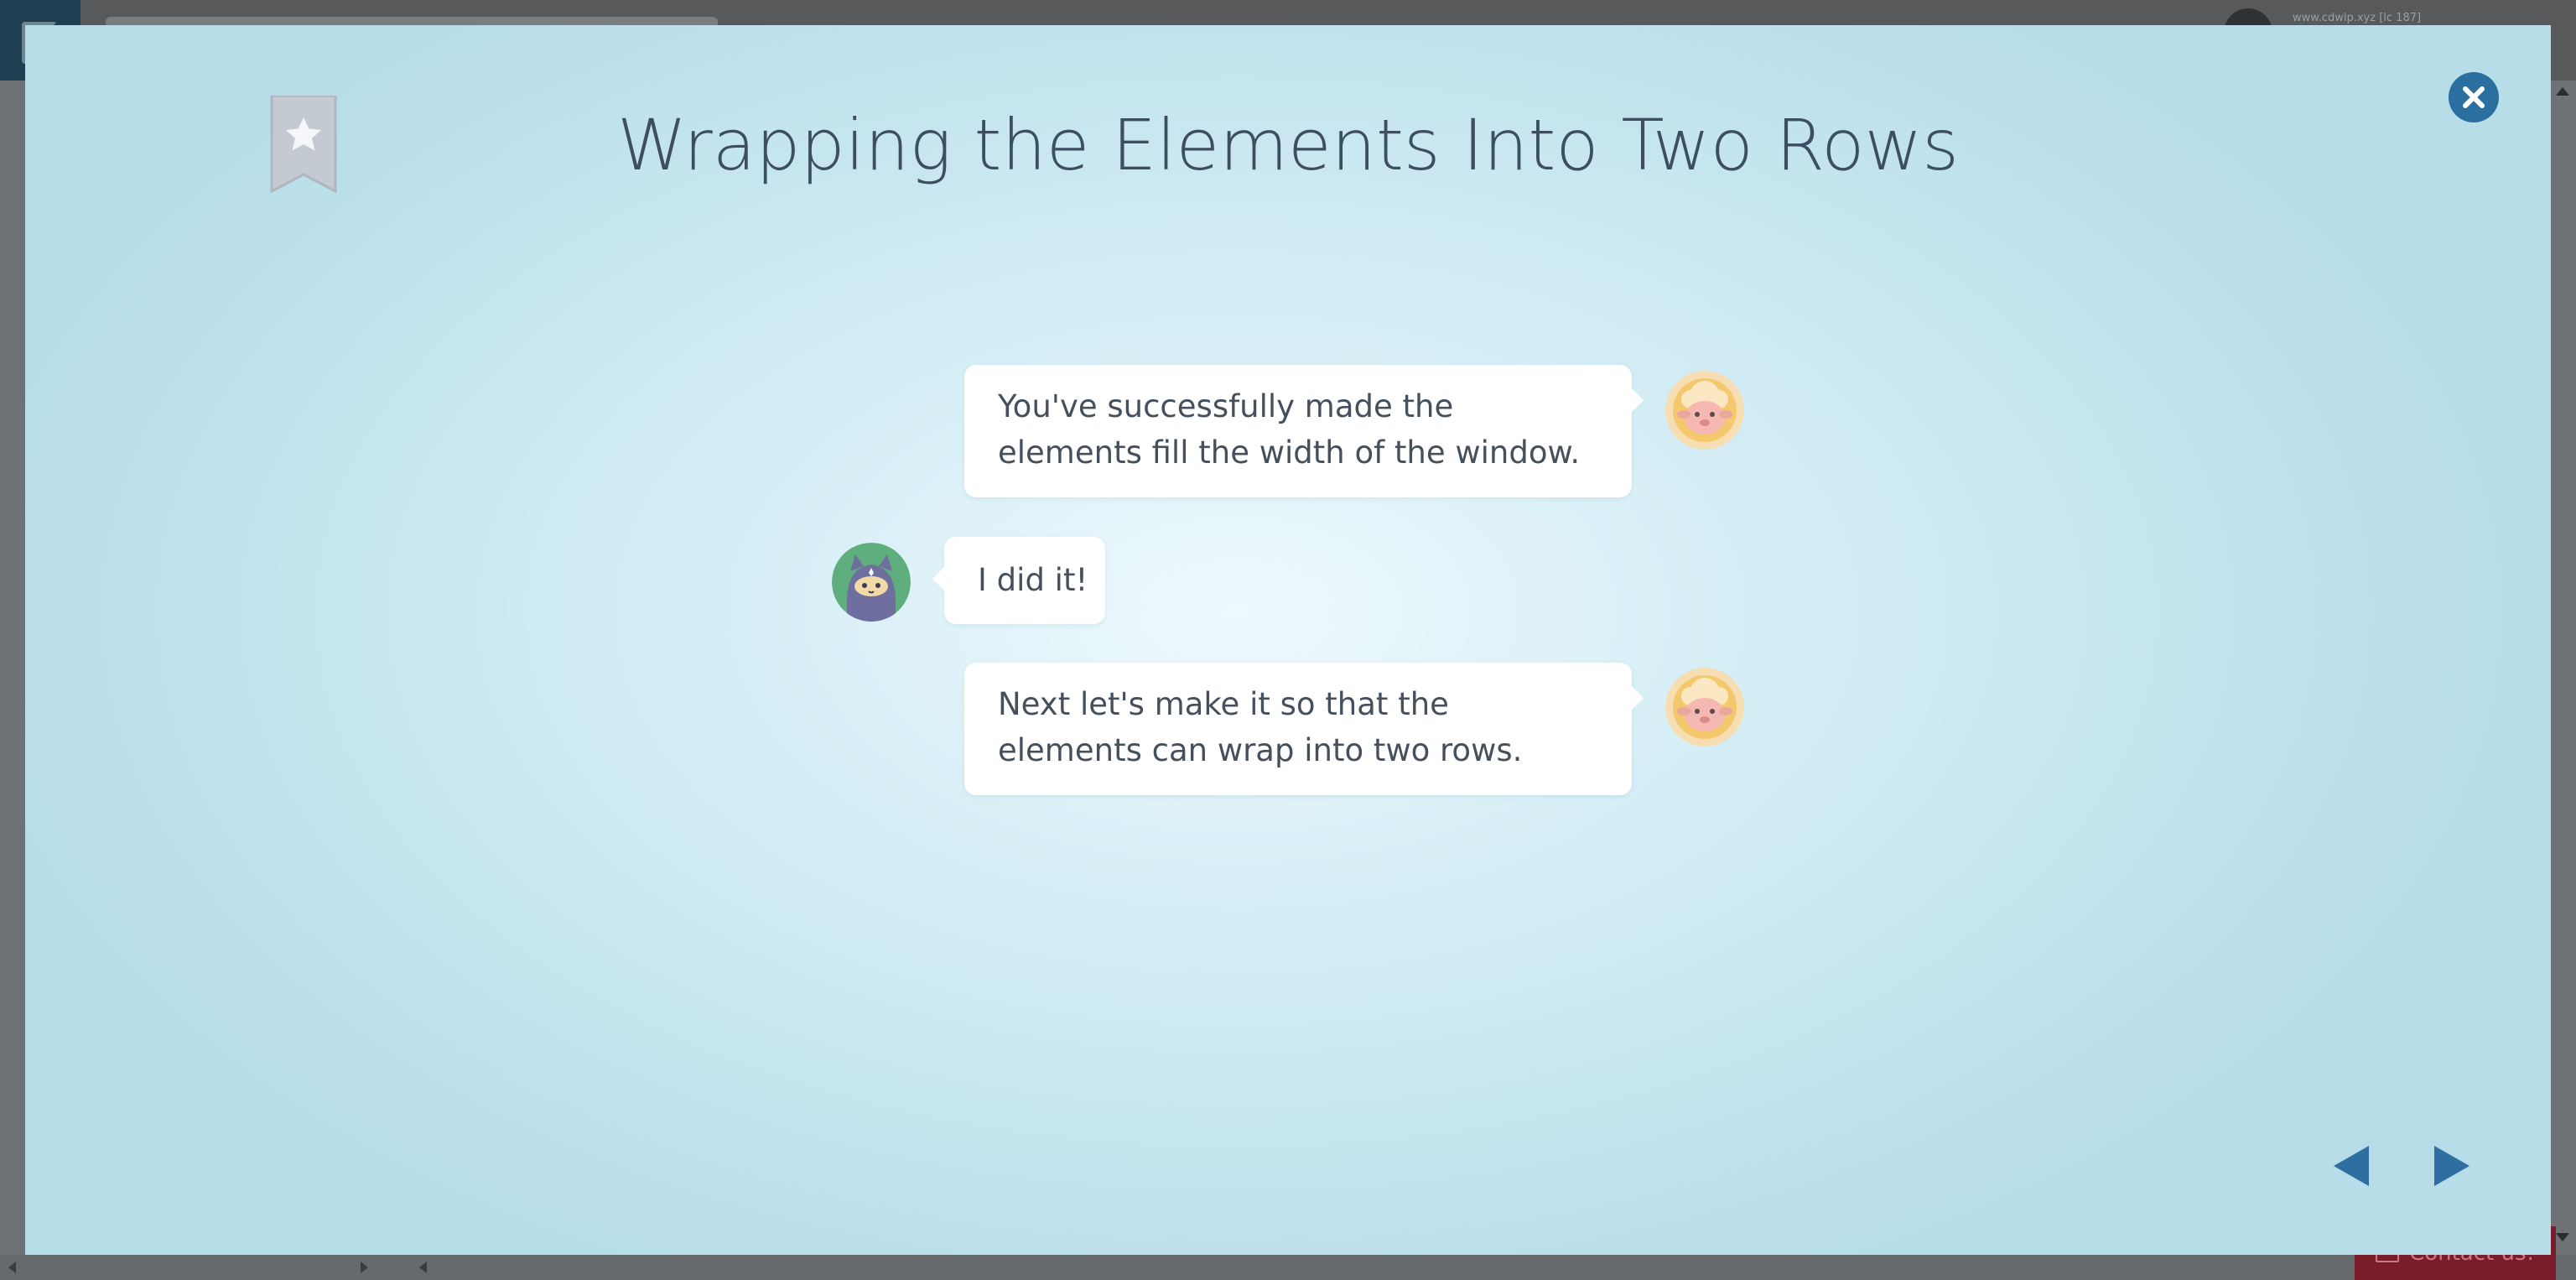  Describe the element at coordinates (1033, 580) in the screenshot. I see `chat-message-text: I did it!` at that location.